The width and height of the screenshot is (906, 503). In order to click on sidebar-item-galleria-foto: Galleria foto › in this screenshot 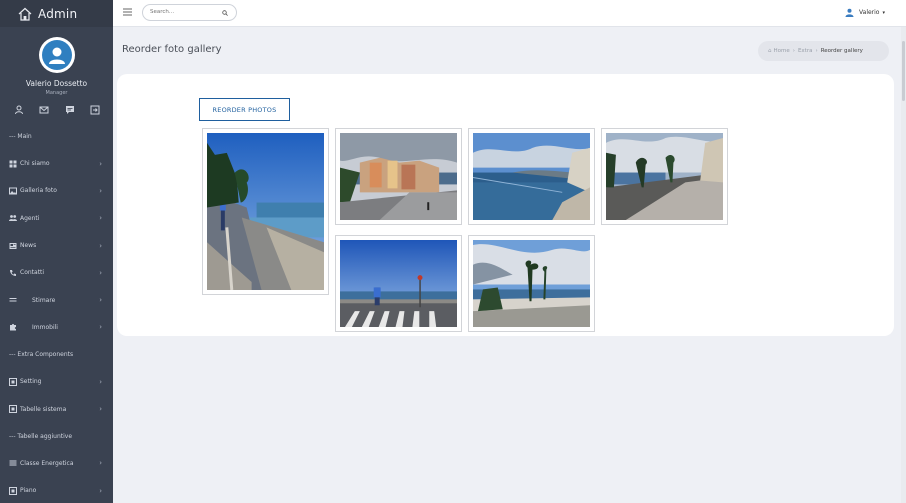, I will do `click(56, 190)`.